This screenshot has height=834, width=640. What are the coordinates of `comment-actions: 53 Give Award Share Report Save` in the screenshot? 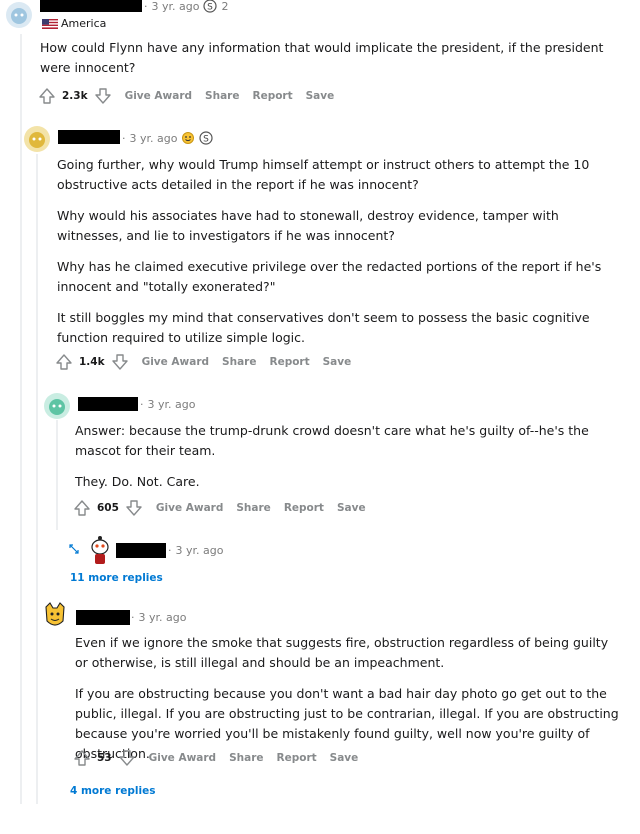 It's located at (215, 758).